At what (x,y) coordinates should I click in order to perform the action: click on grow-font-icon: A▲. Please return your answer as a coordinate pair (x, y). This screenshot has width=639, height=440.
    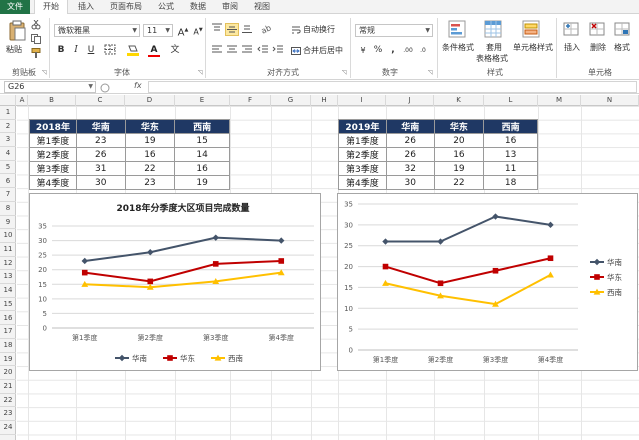
    Looking at the image, I should click on (183, 31).